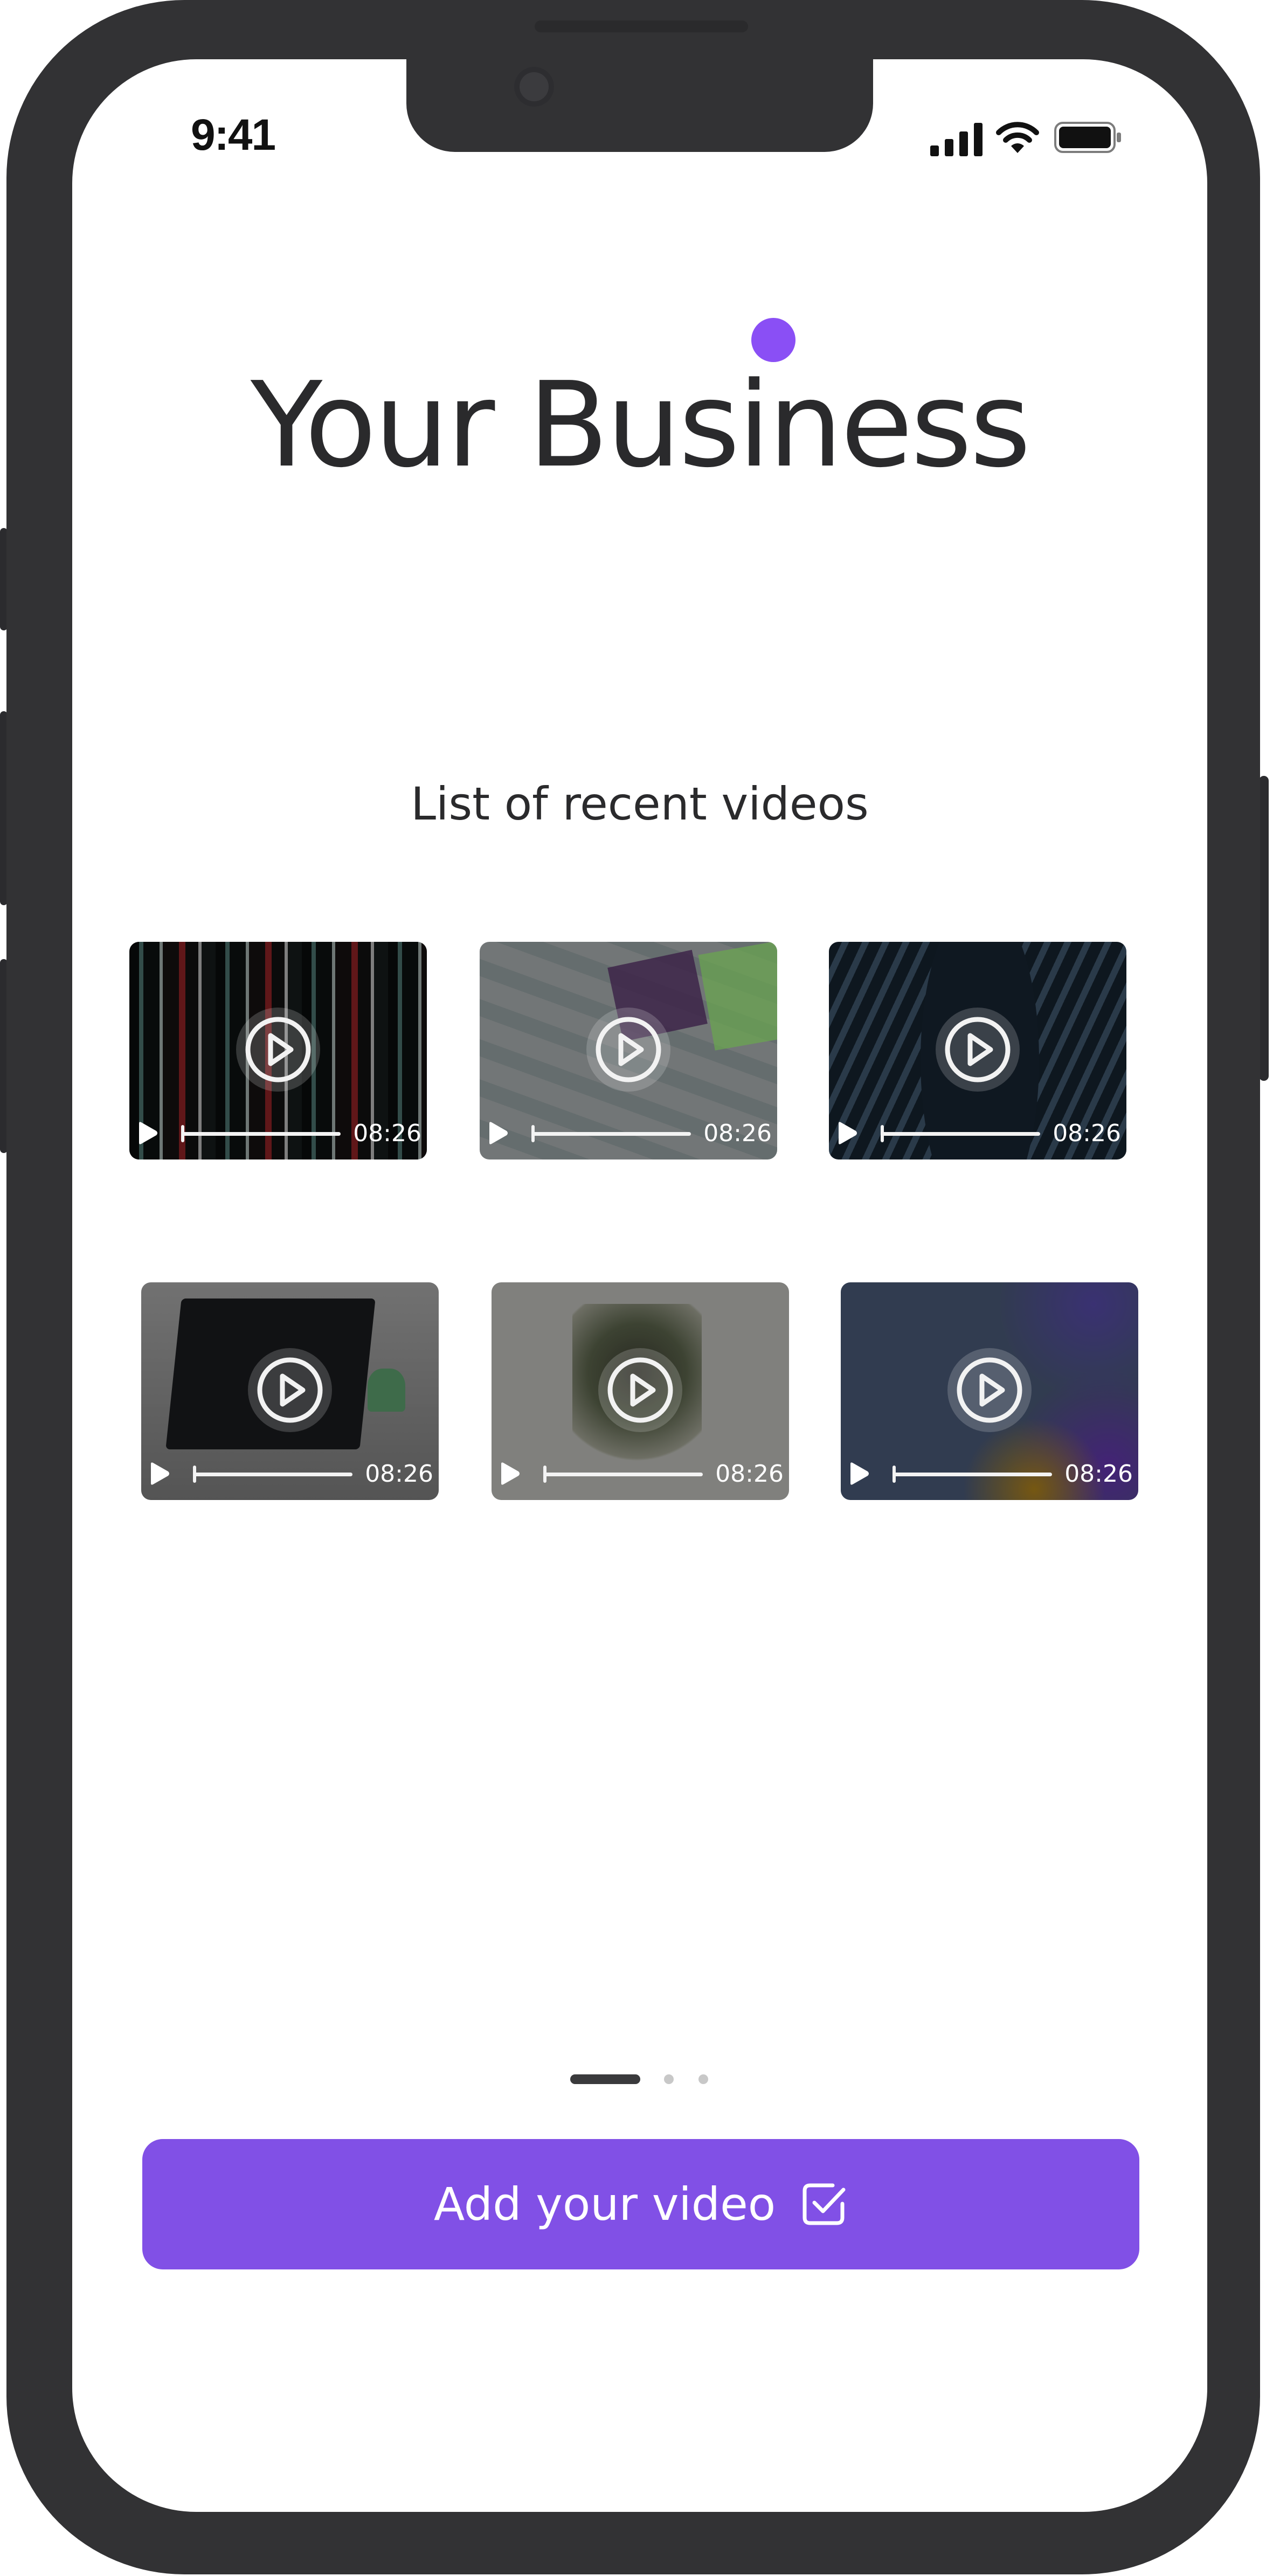 This screenshot has height=2576, width=1273. I want to click on add-video-button: Add your video, so click(640, 2204).